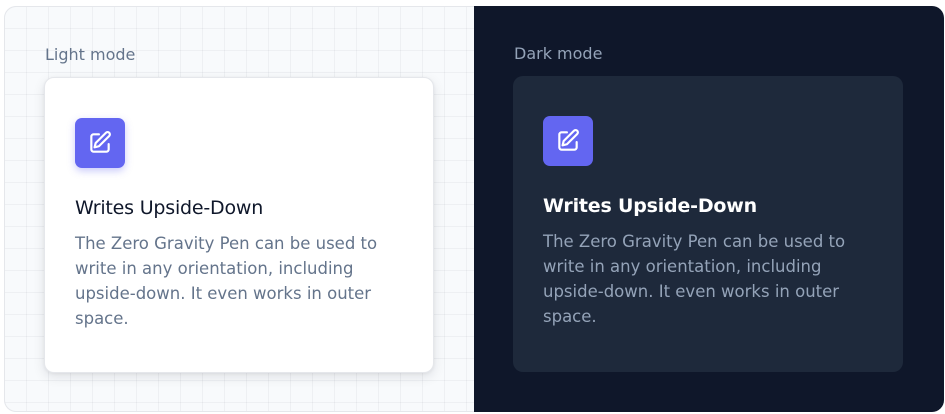 The image size is (945, 414). Describe the element at coordinates (90, 54) in the screenshot. I see `light-mode-label: Light mode` at that location.